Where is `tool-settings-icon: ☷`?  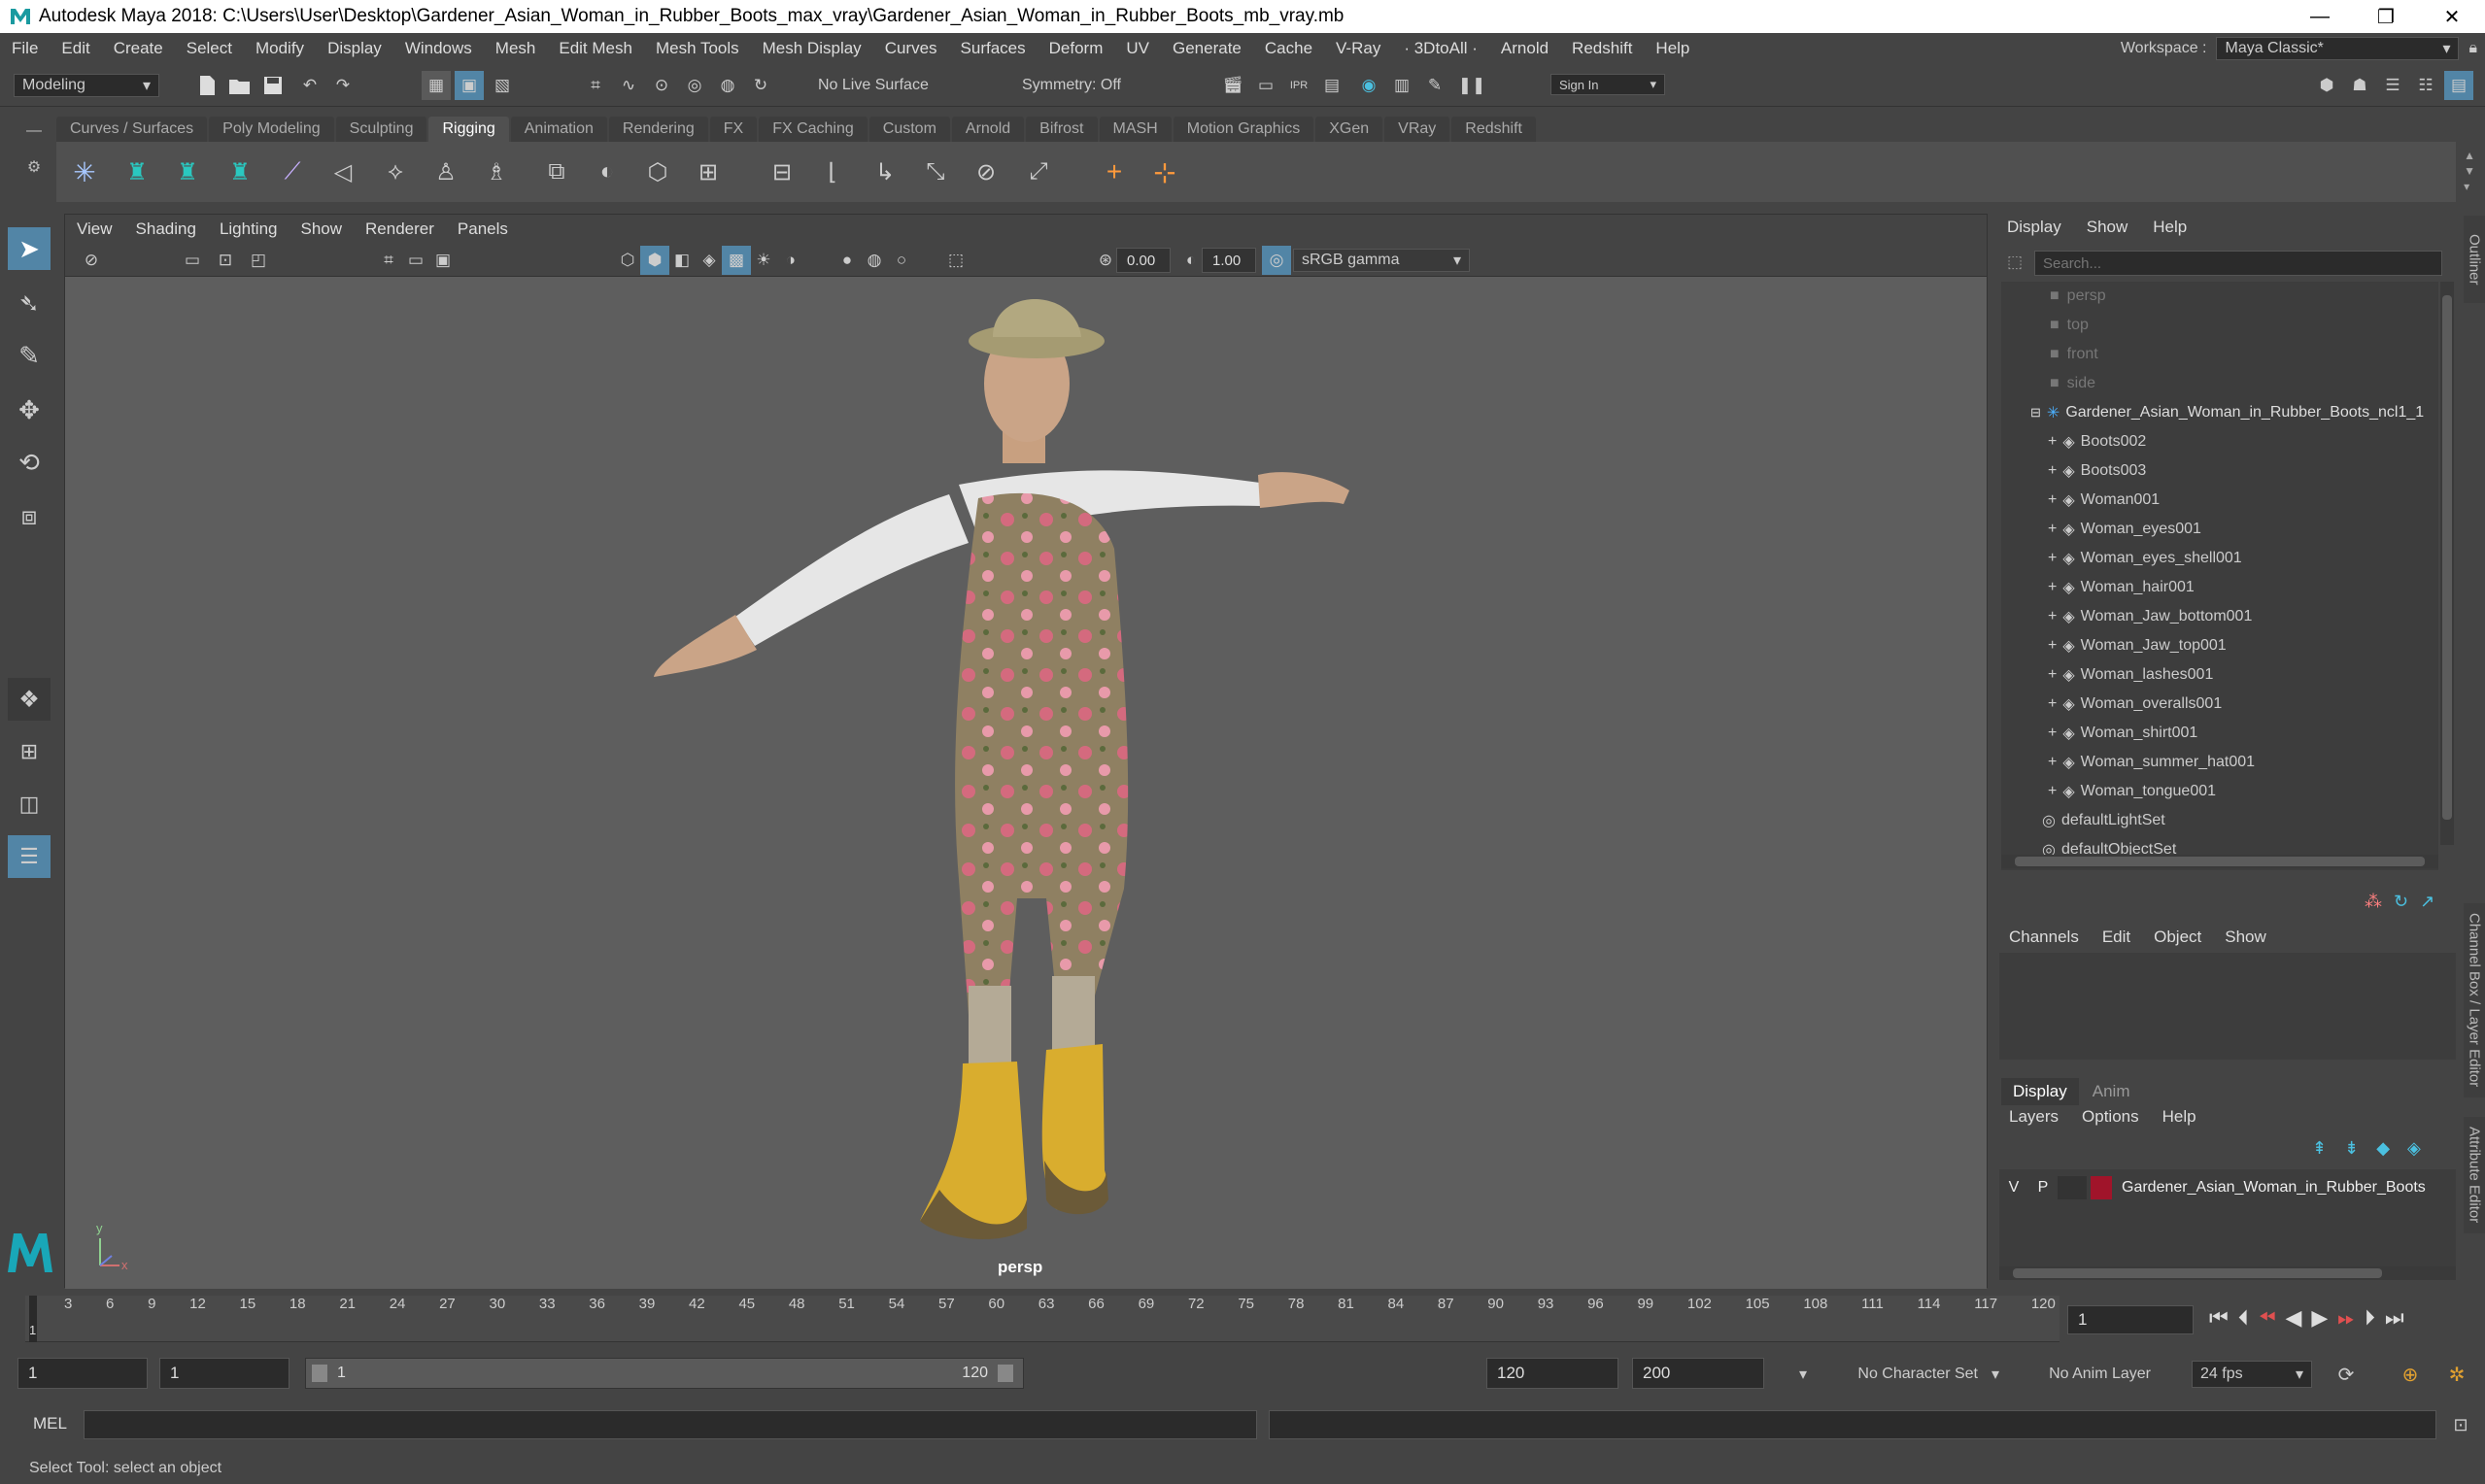 tool-settings-icon: ☷ is located at coordinates (2425, 86).